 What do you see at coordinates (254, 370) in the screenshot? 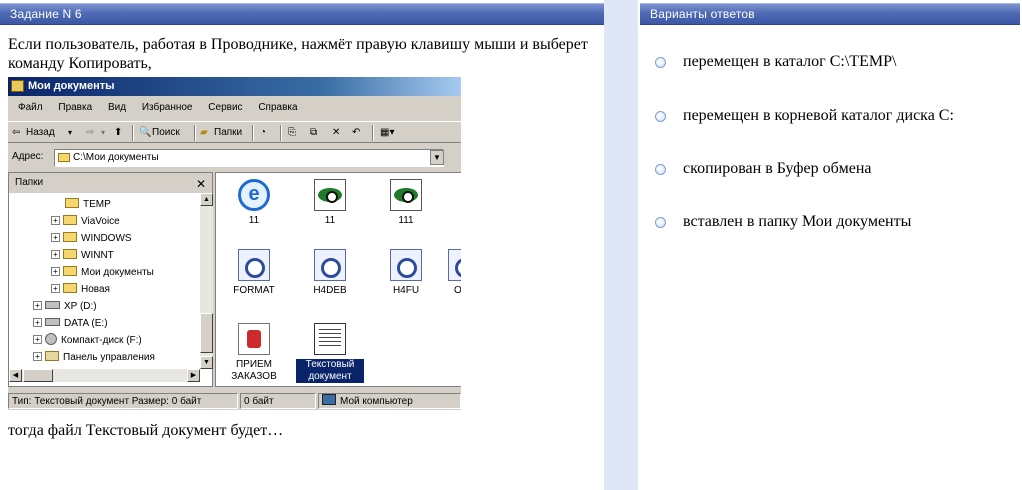
I see `file-label: ПРИЕМ ЗАКАЗОВ` at bounding box center [254, 370].